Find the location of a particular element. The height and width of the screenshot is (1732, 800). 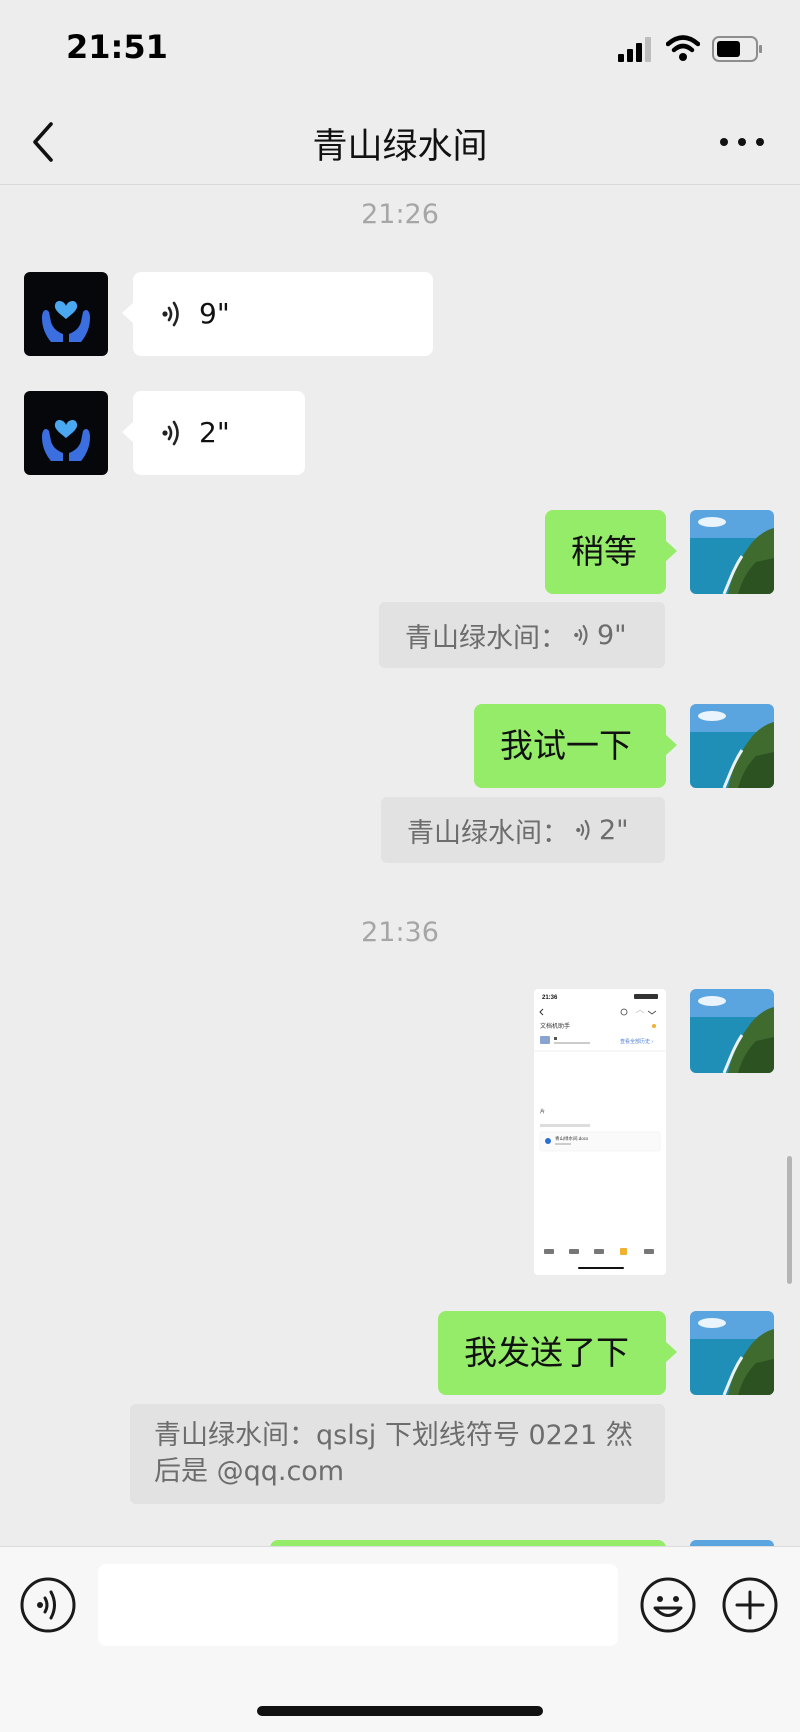

thumb-file-name: 青山绿水间.docx is located at coordinates (572, 1138).